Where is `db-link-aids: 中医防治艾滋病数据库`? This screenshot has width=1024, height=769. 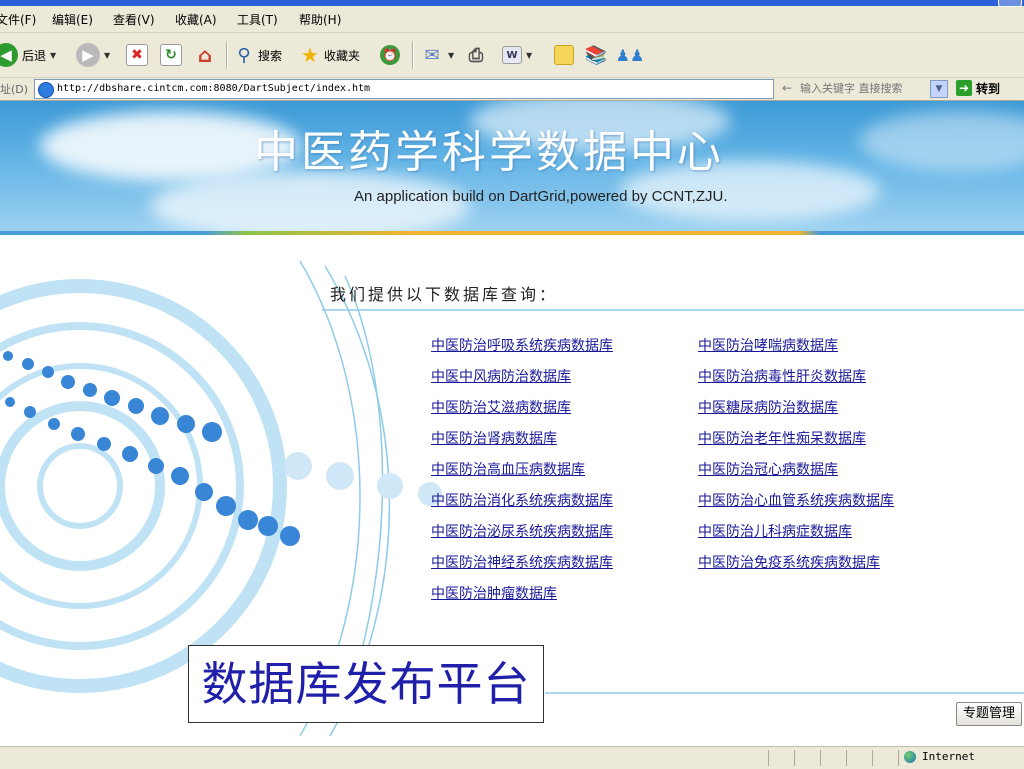 db-link-aids: 中医防治艾滋病数据库 is located at coordinates (522, 413).